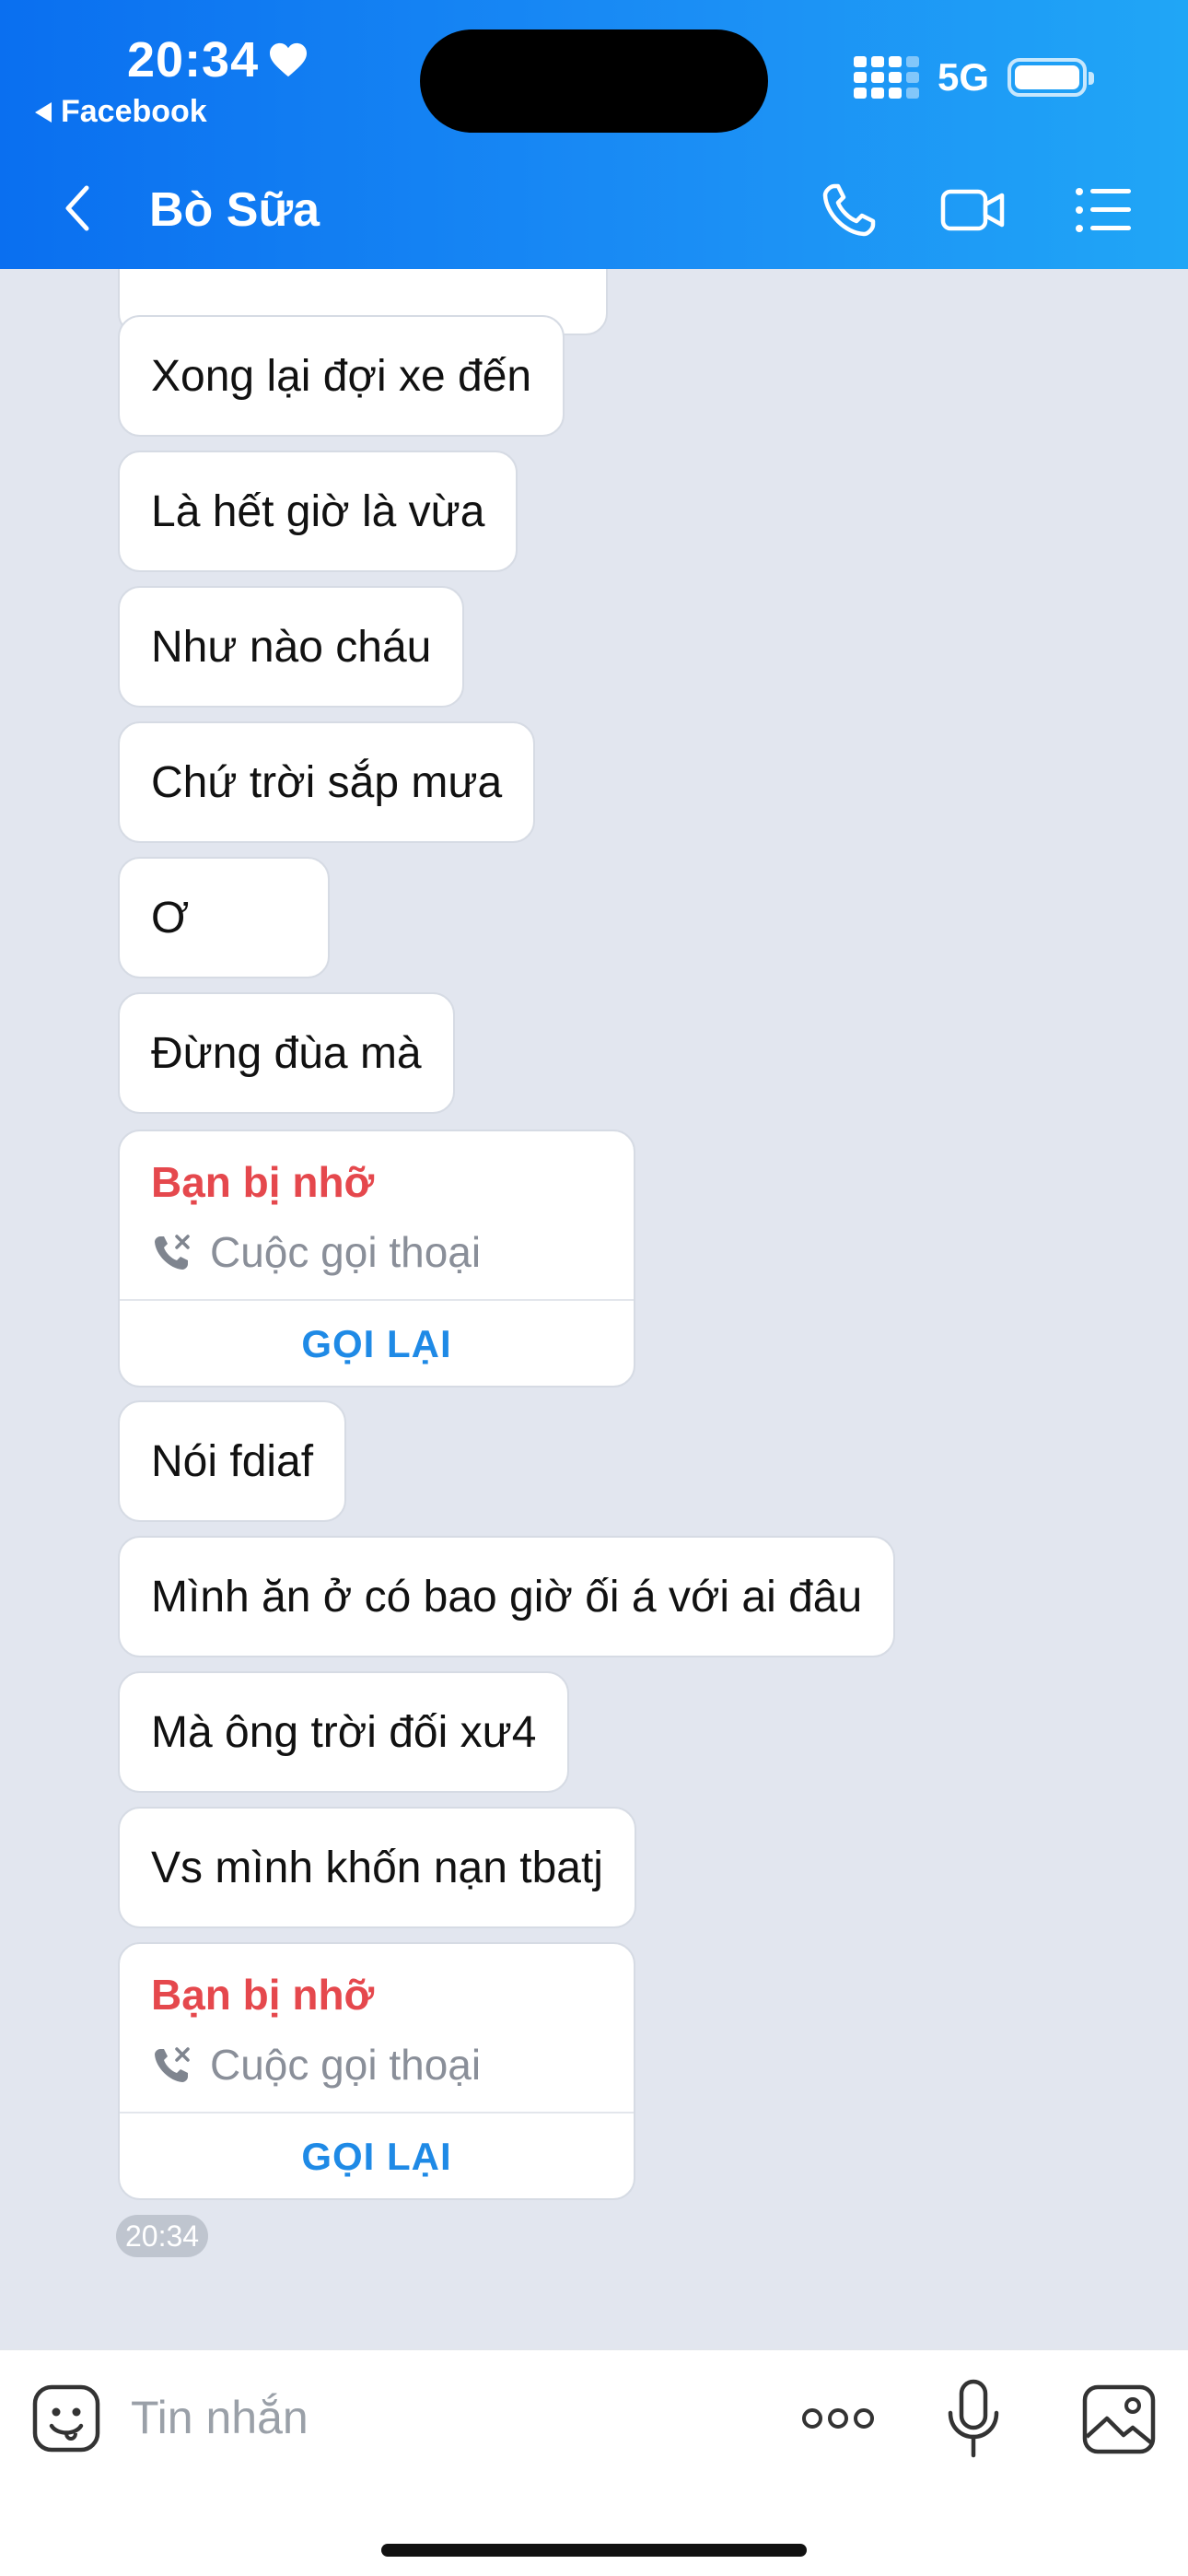 The width and height of the screenshot is (1188, 2576). I want to click on battery-icon, so click(1050, 77).